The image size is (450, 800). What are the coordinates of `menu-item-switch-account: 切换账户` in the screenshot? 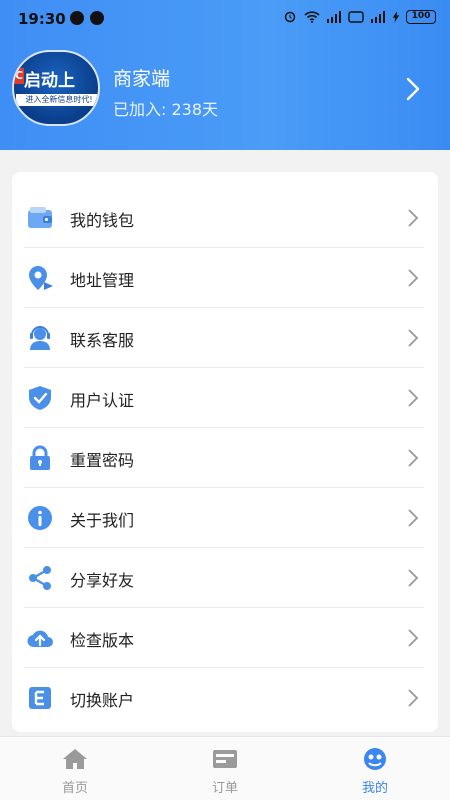 It's located at (224, 698).